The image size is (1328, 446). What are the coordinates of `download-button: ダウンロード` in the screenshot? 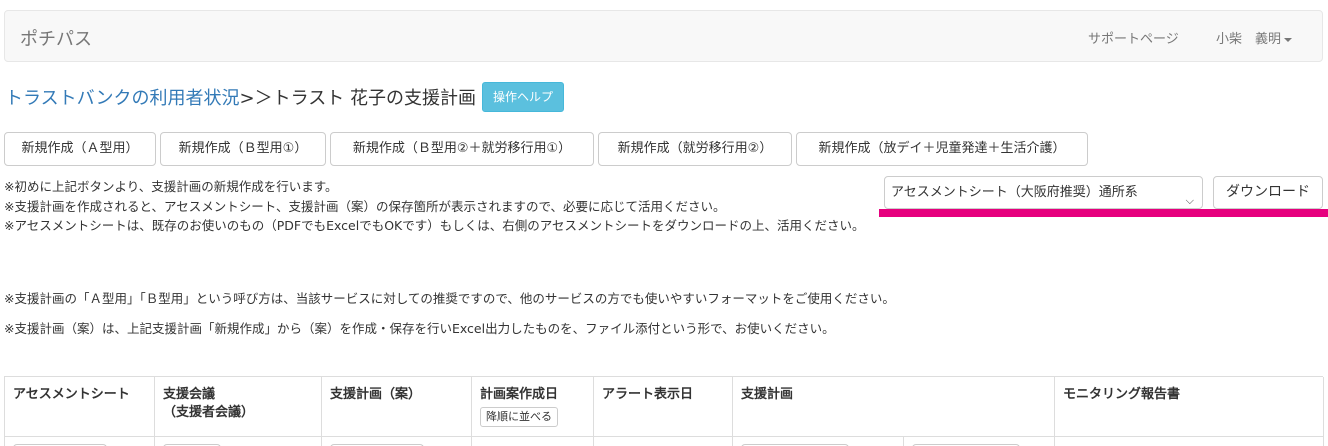 It's located at (1268, 192).